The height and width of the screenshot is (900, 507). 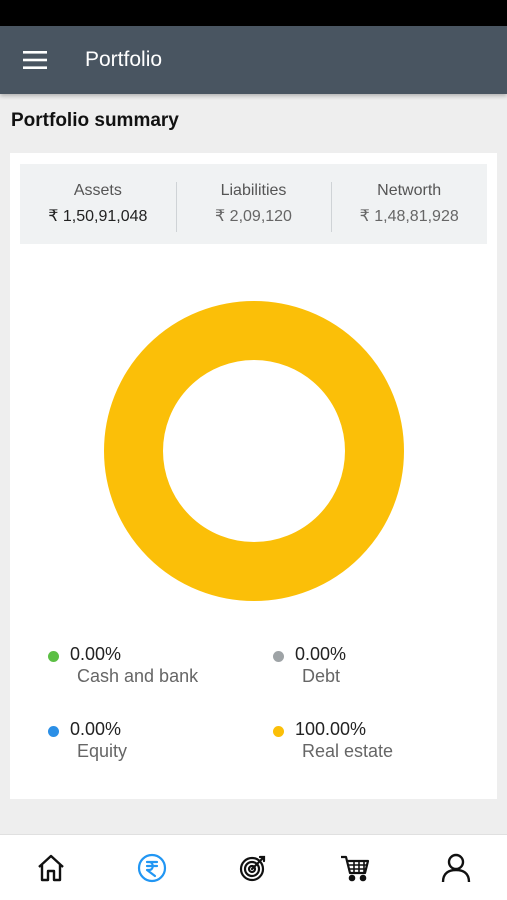 I want to click on hamburger-icon, so click(x=35, y=60).